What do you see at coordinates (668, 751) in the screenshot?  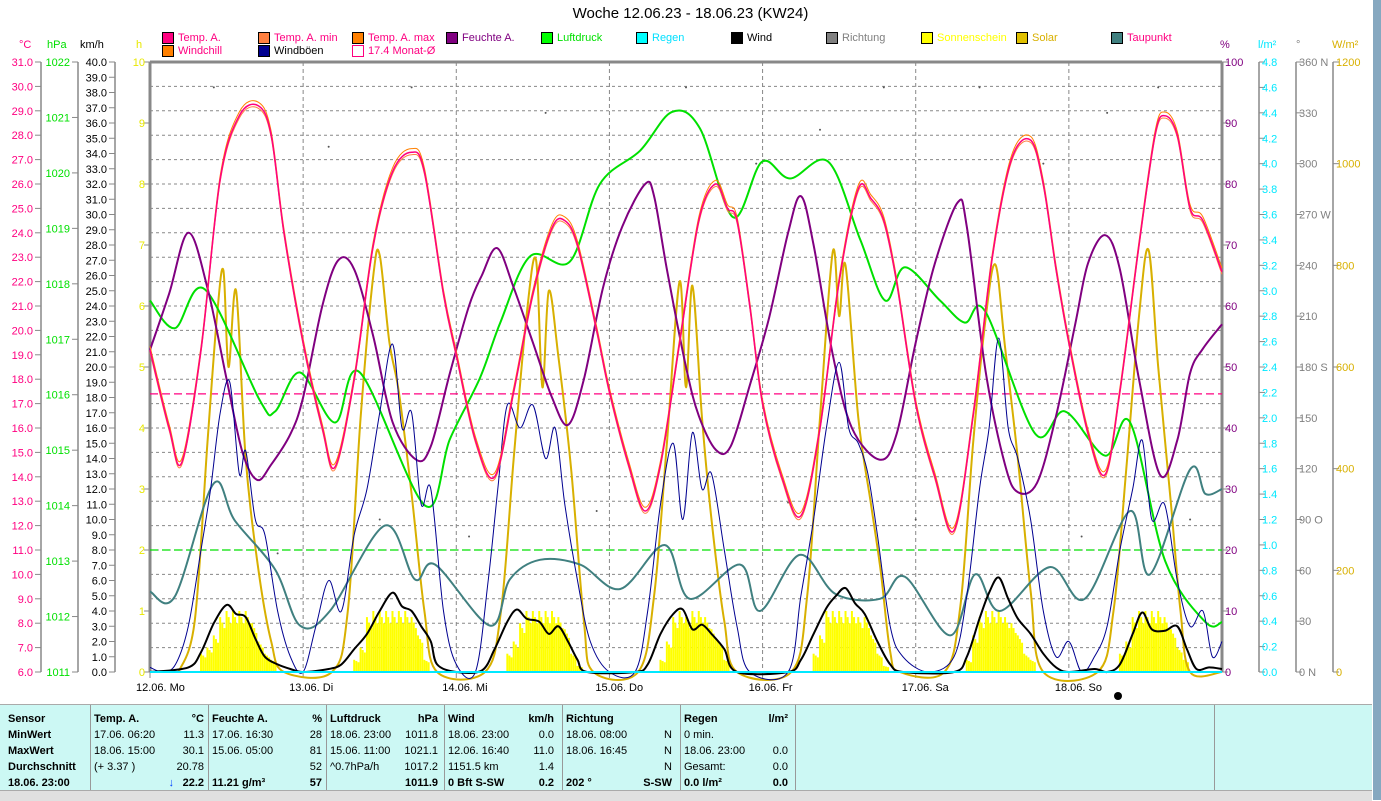 I see `cell-value: N` at bounding box center [668, 751].